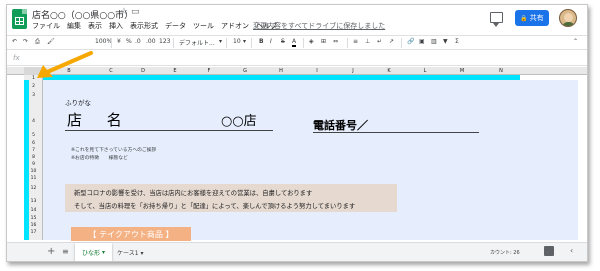 The width and height of the screenshot is (600, 271). Describe the element at coordinates (51, 41) in the screenshot. I see `paint-format-icon: 🖌` at that location.